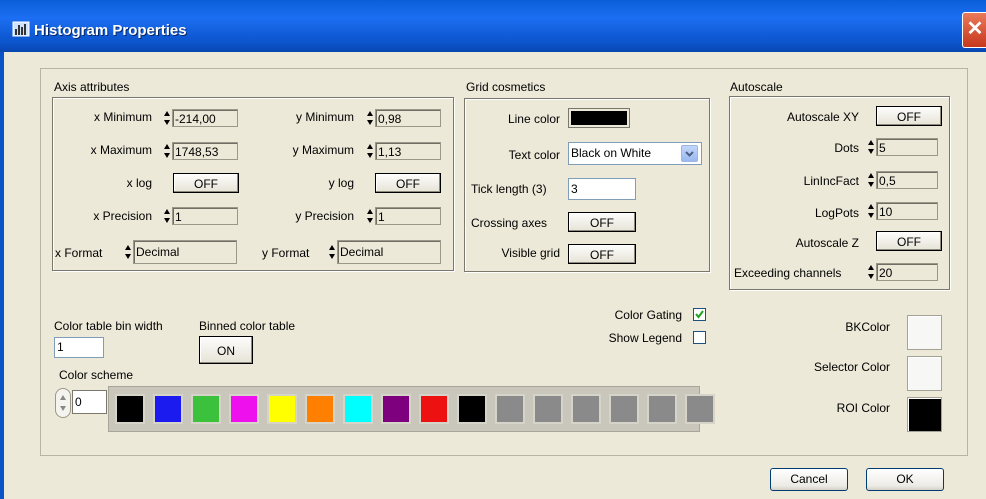  What do you see at coordinates (205, 118) in the screenshot?
I see `x-minimum-field: -214,00` at bounding box center [205, 118].